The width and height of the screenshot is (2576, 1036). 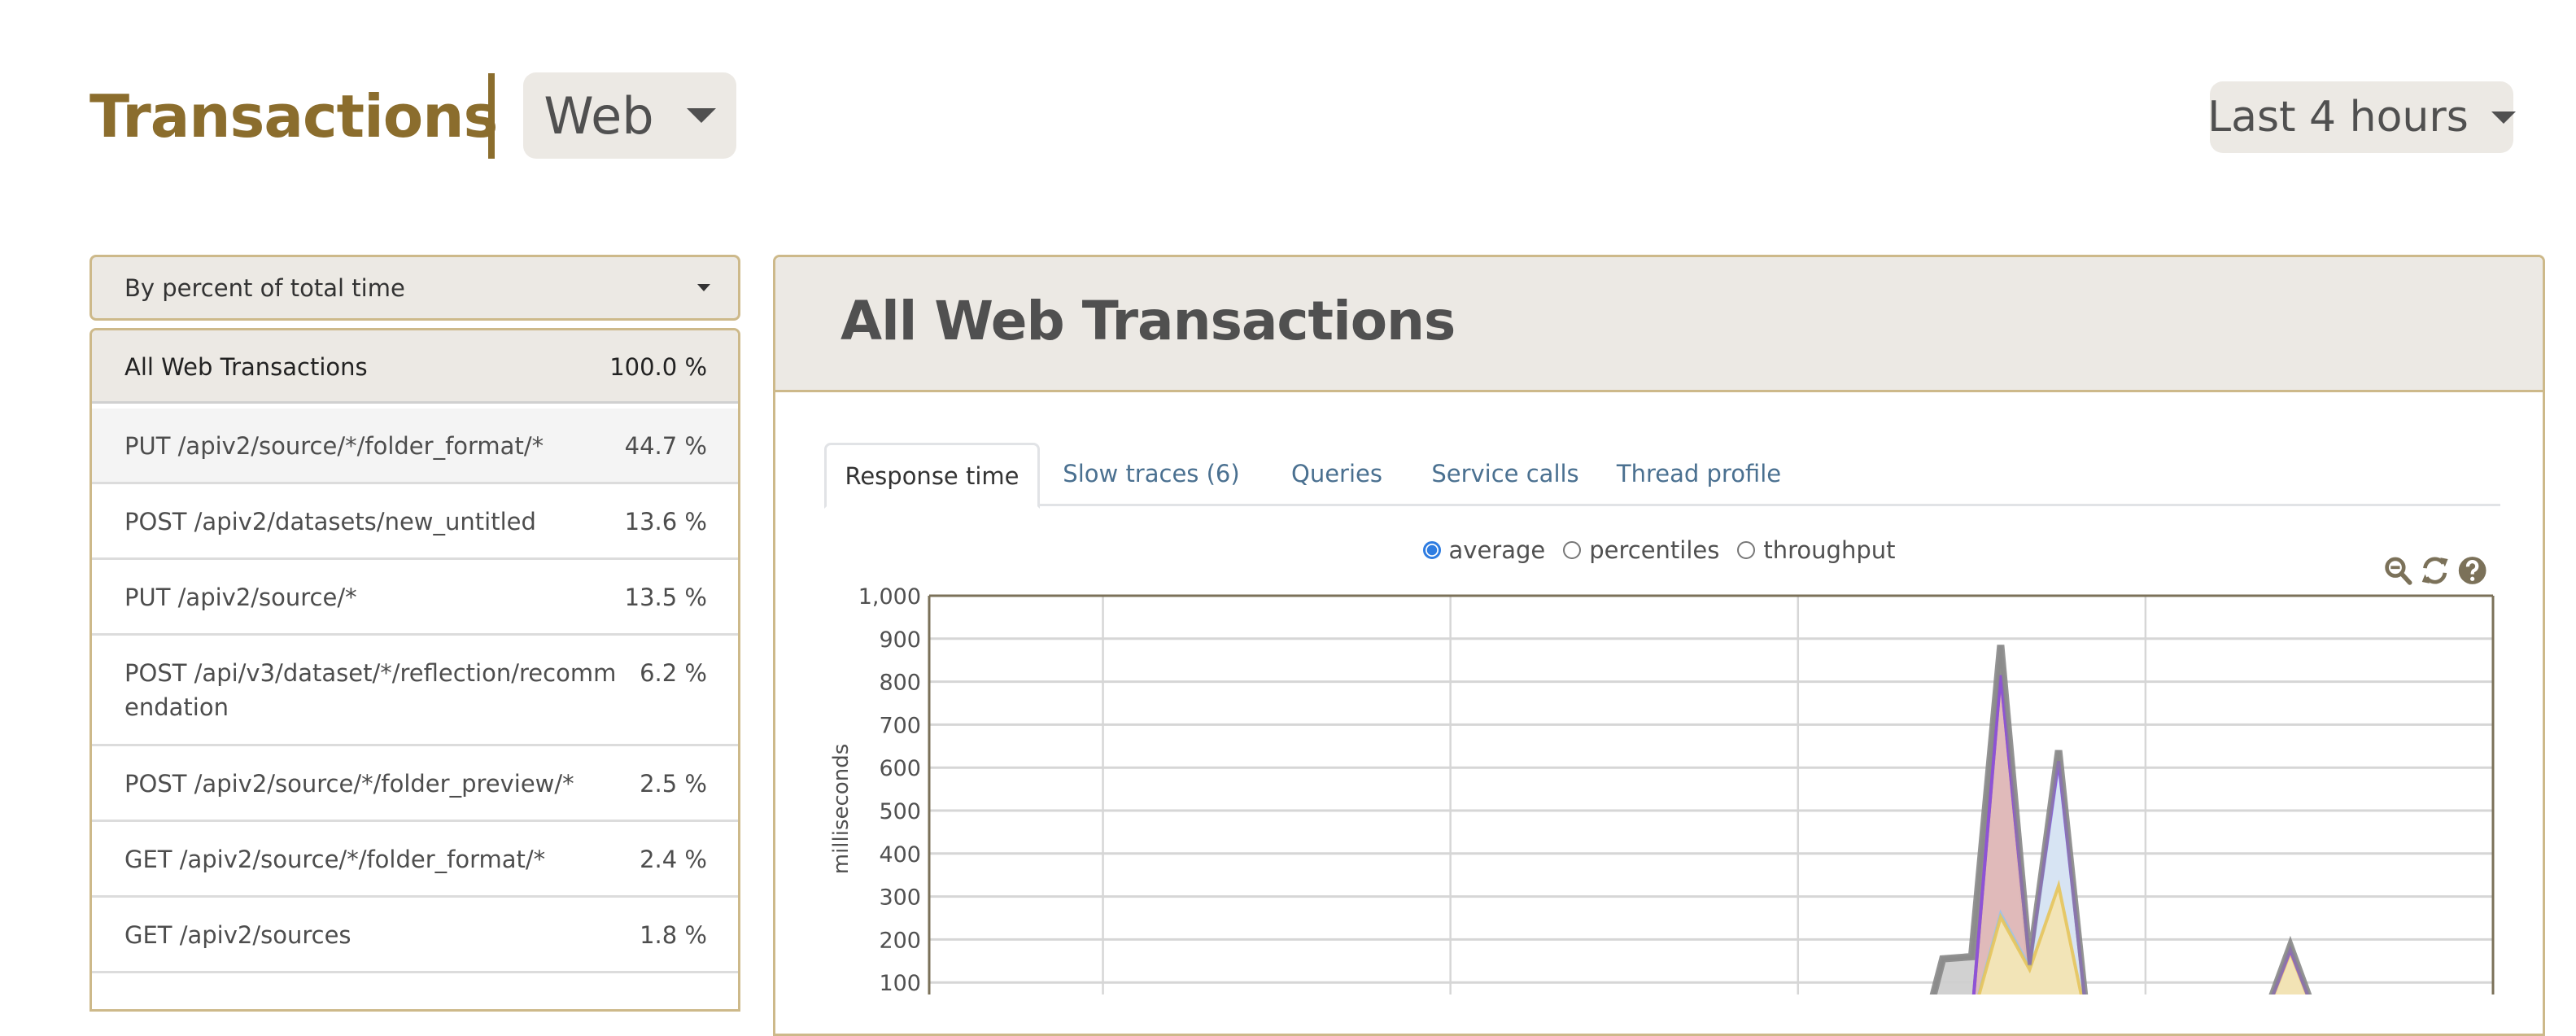 I want to click on y-tick-label: 600, so click(x=900, y=768).